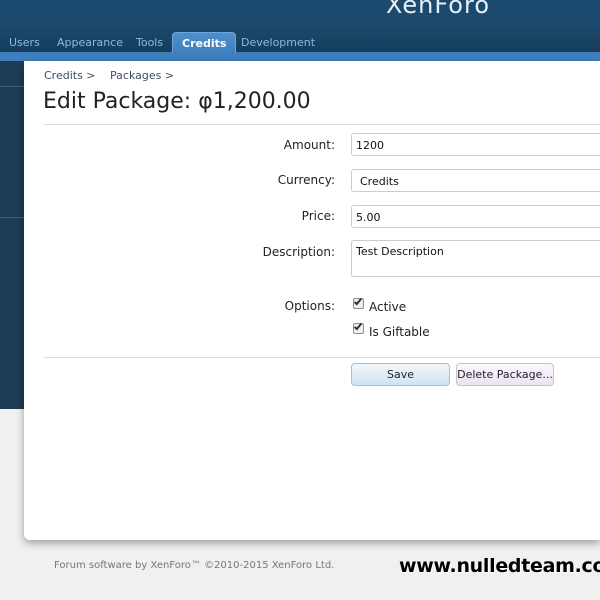 Image resolution: width=600 pixels, height=600 pixels. I want to click on xenforo-logo: XenForo, so click(438, 9).